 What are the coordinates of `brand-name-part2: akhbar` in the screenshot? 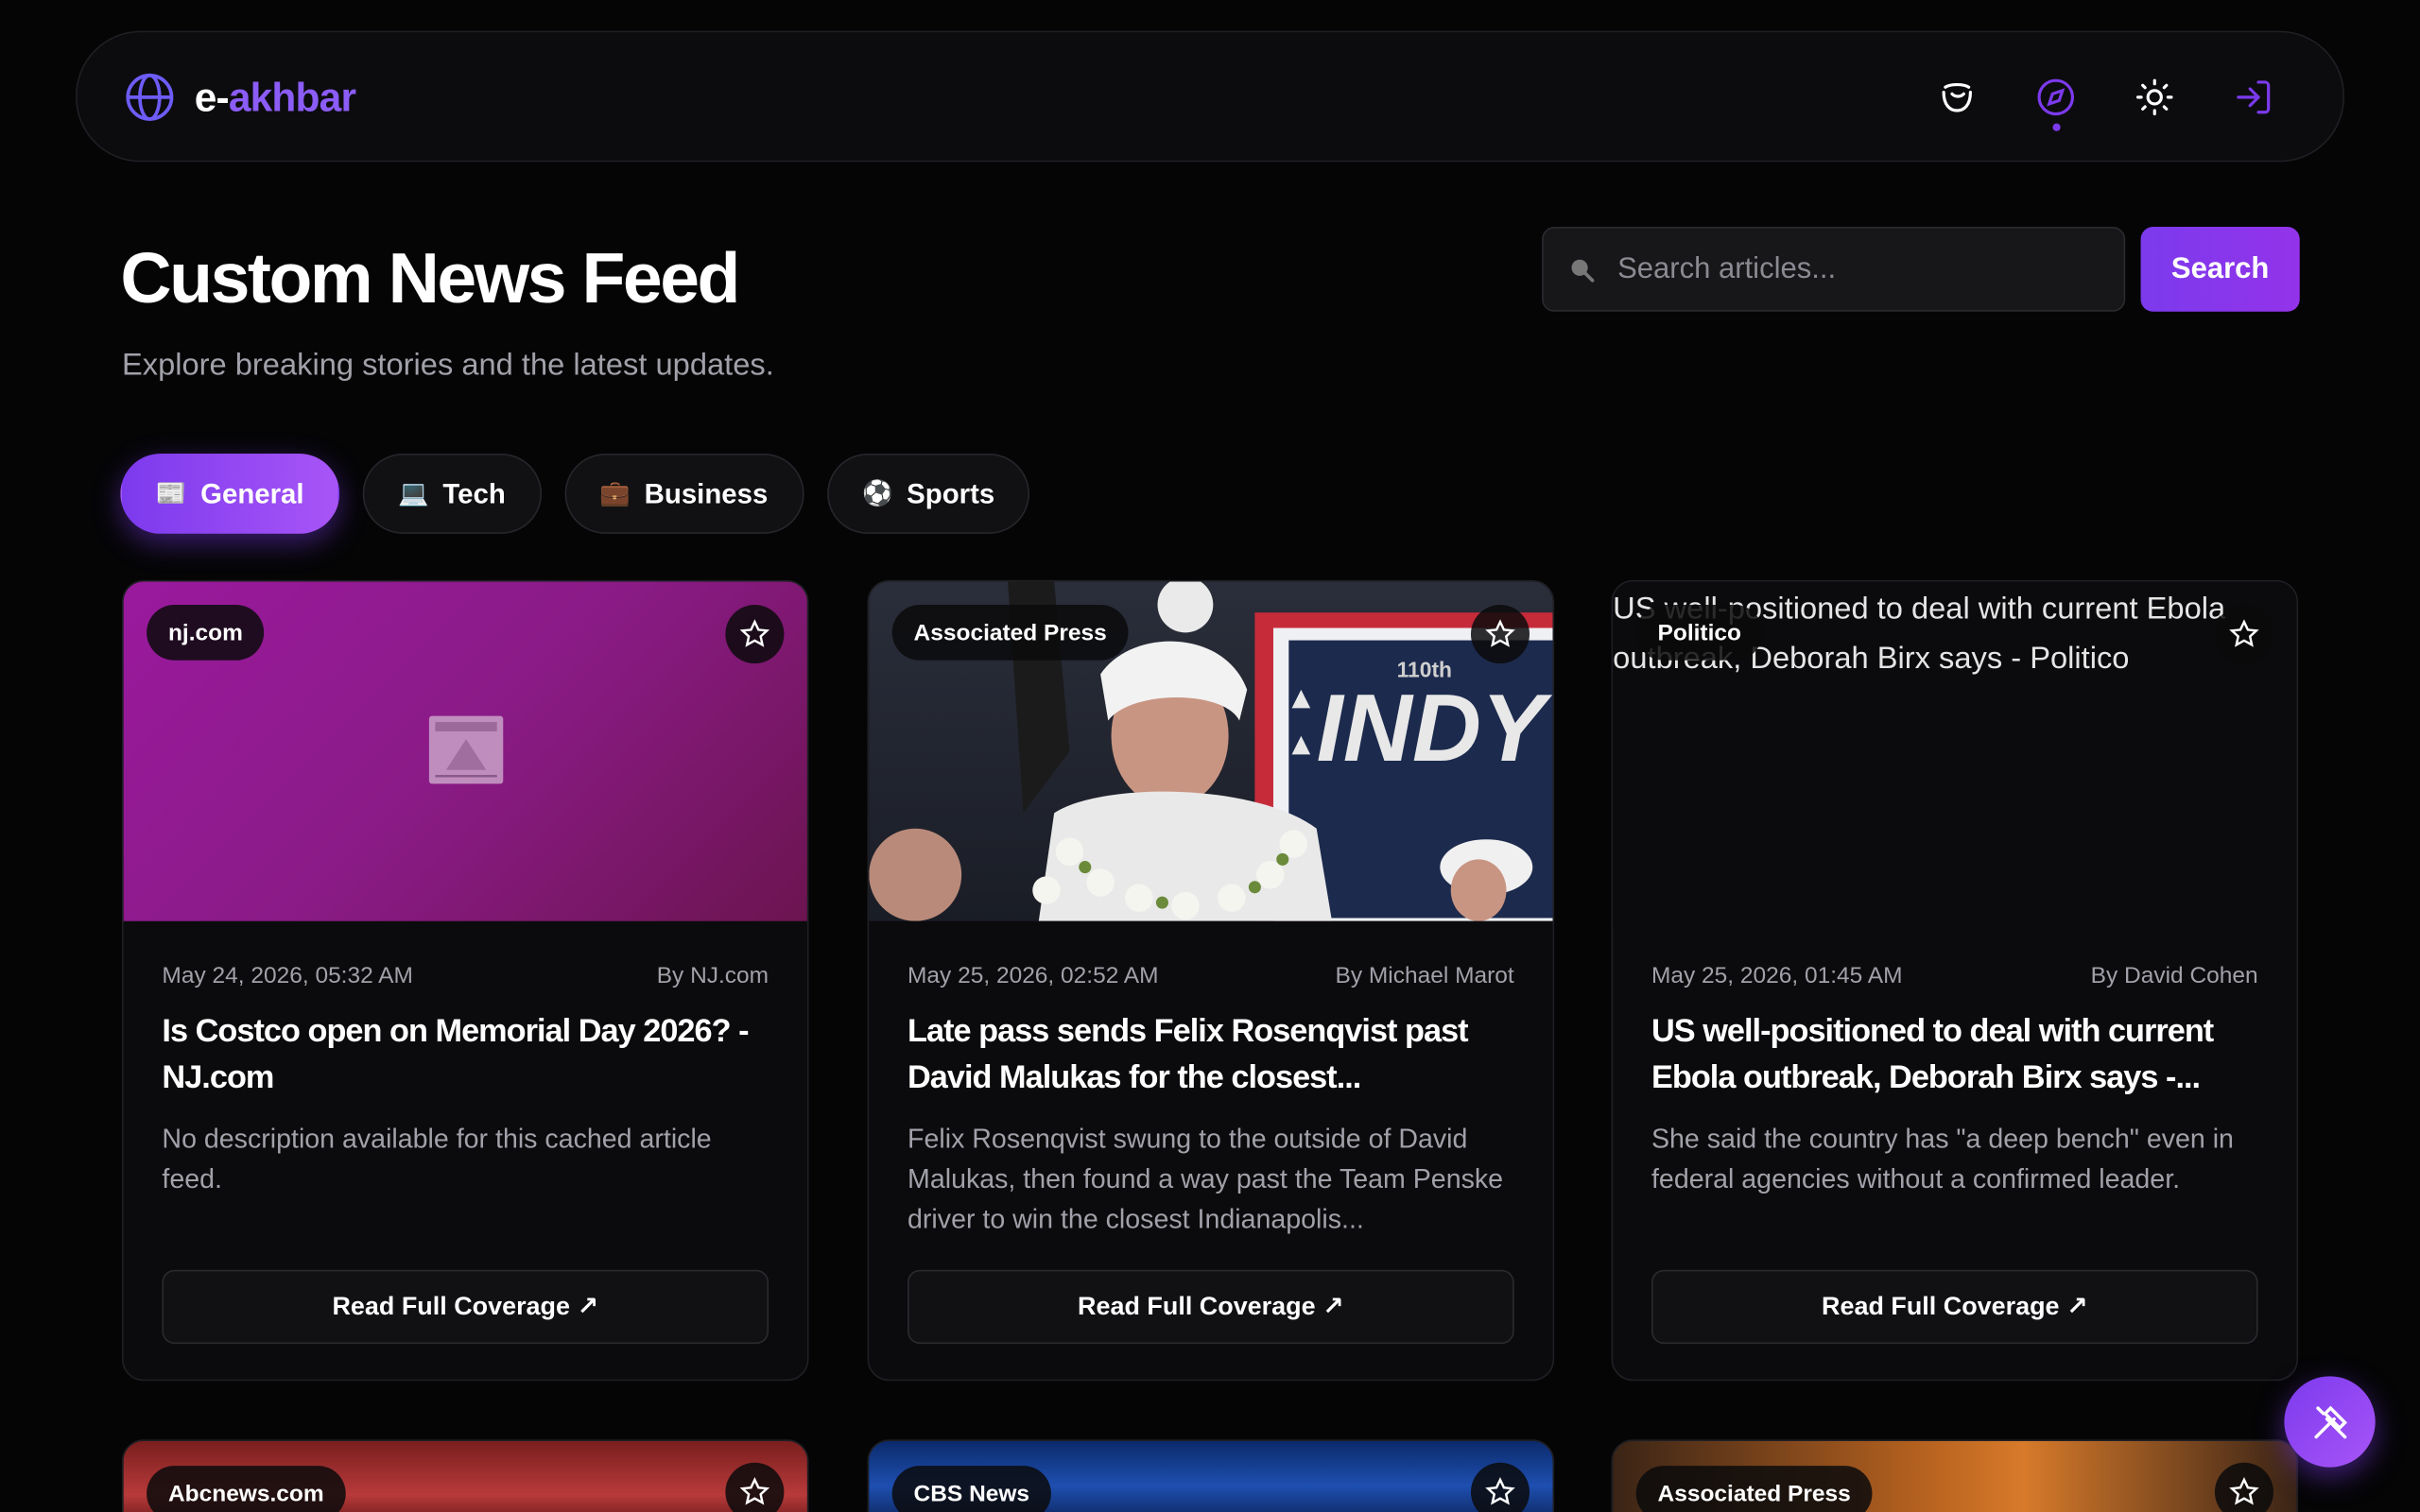 It's located at (292, 96).